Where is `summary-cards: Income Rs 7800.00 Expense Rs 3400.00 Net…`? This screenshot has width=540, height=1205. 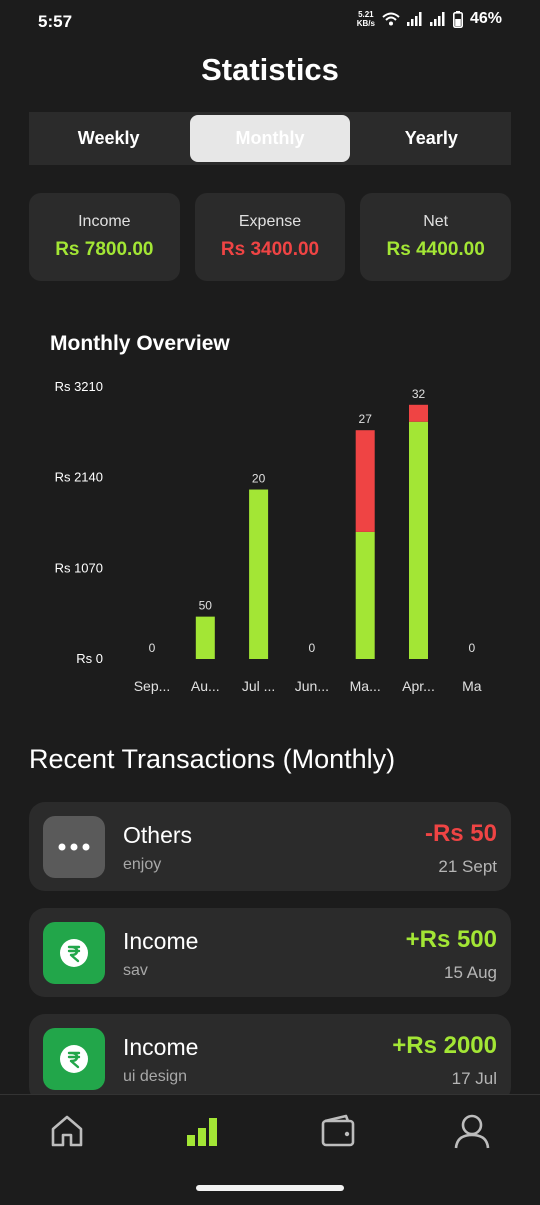 summary-cards: Income Rs 7800.00 Expense Rs 3400.00 Net… is located at coordinates (270, 237).